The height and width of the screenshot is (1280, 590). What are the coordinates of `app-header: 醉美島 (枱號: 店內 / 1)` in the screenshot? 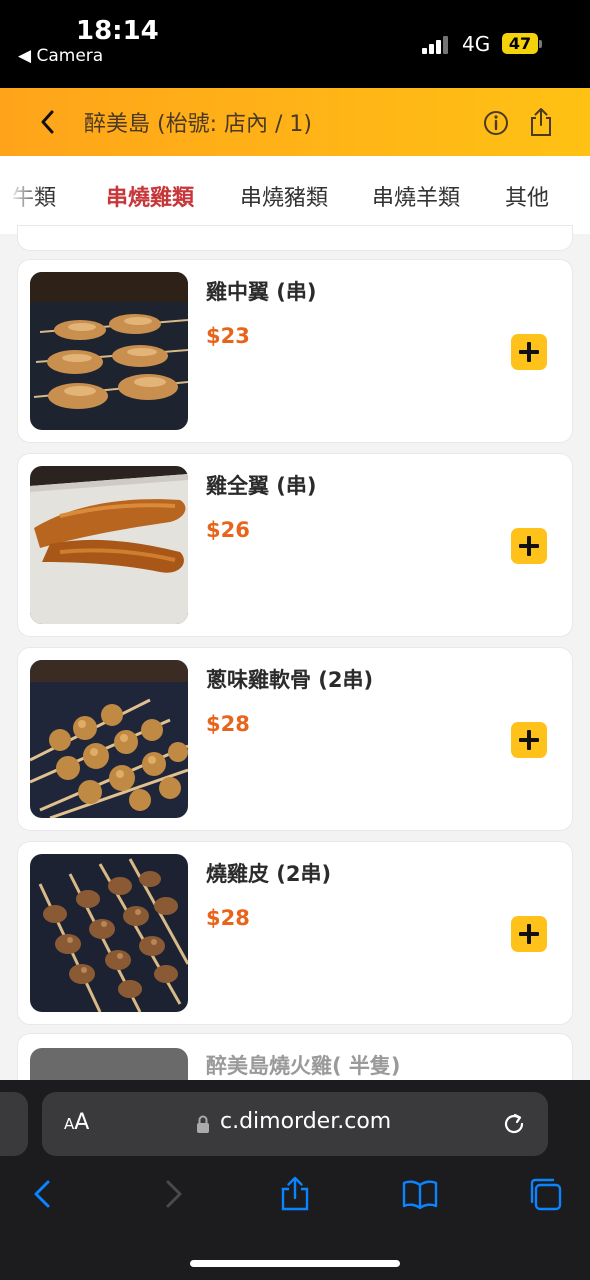 It's located at (295, 122).